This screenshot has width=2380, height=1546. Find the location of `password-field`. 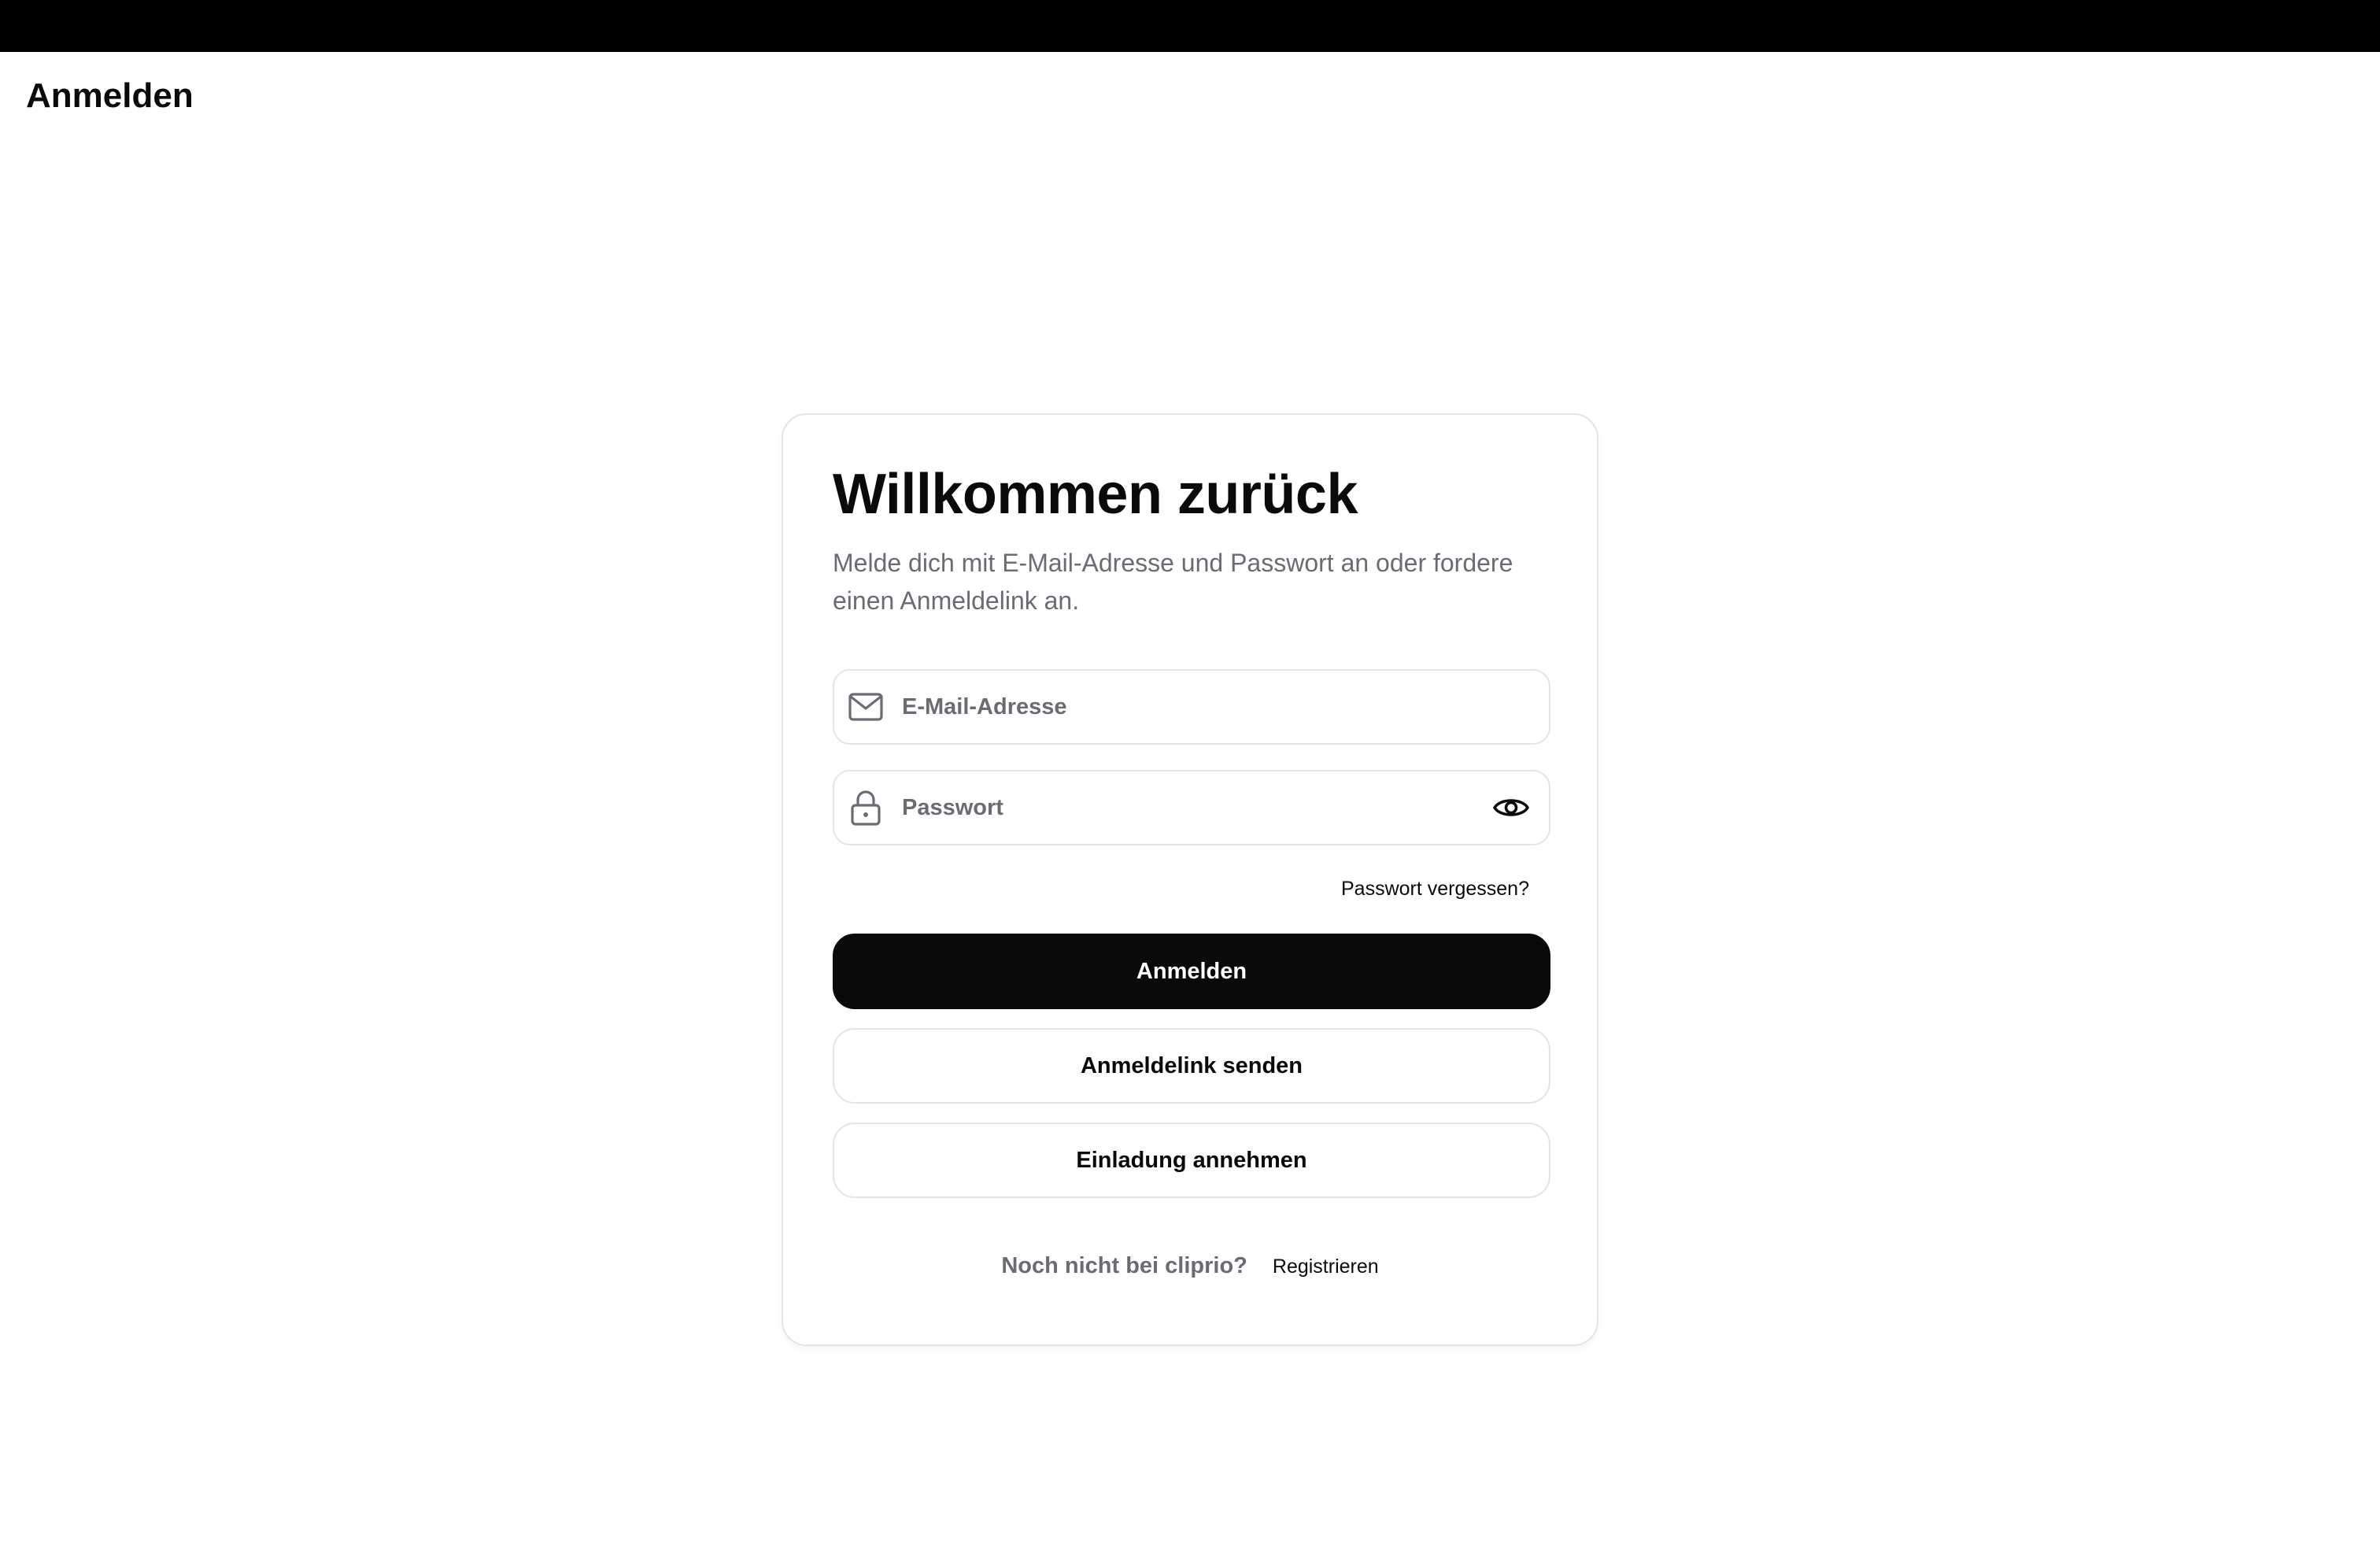

password-field is located at coordinates (1191, 808).